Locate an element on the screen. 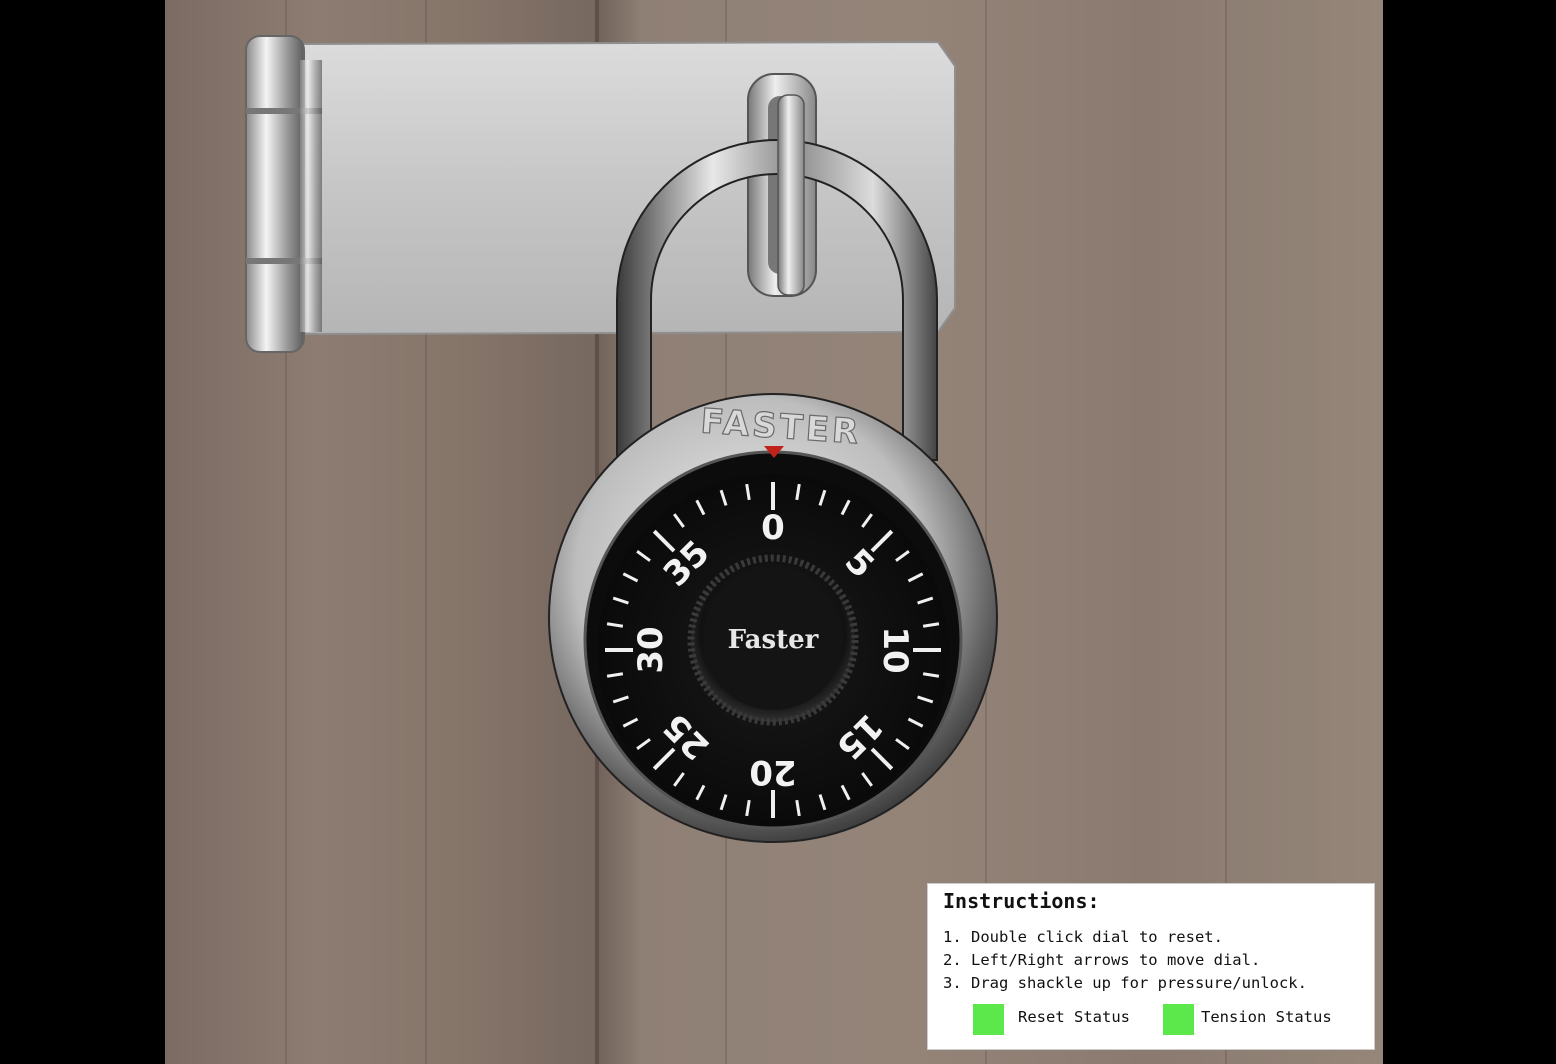 The image size is (1556, 1064). instruction-line: 3. Drag shackle up for pressure/unlock. is located at coordinates (1125, 983).